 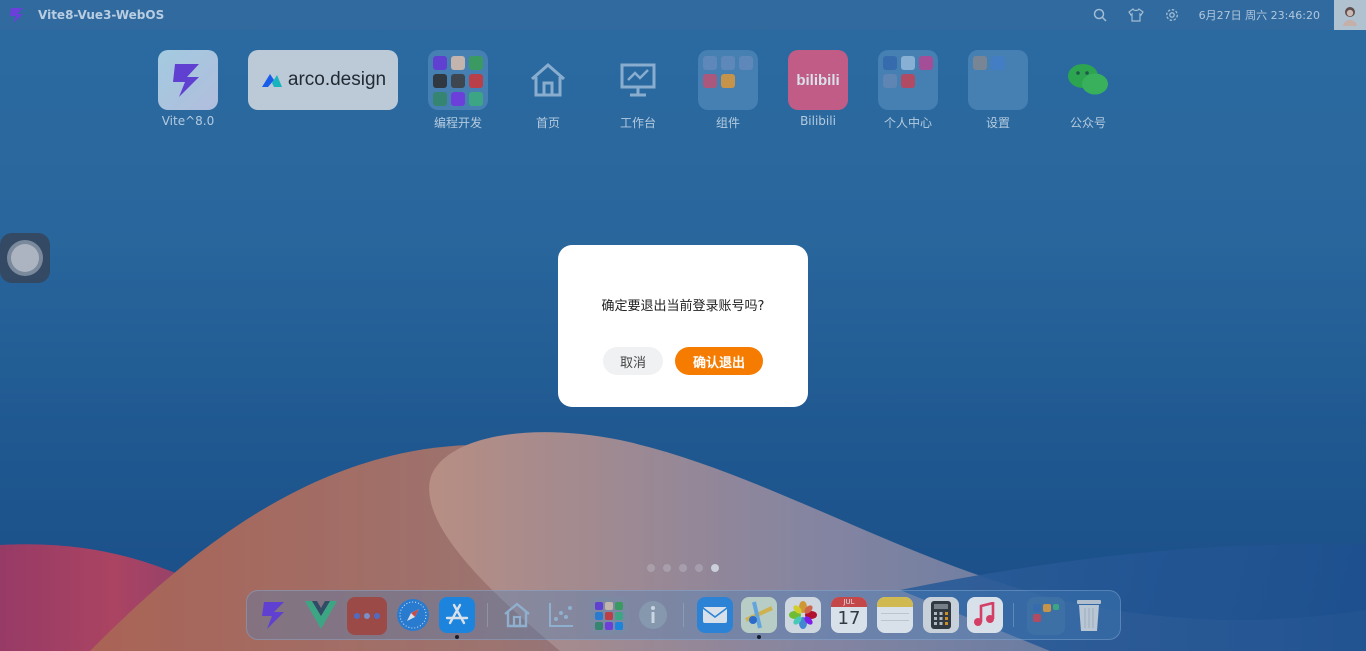 I want to click on dialog-message: 确定要退出当前登录账号吗?, so click(x=683, y=306).